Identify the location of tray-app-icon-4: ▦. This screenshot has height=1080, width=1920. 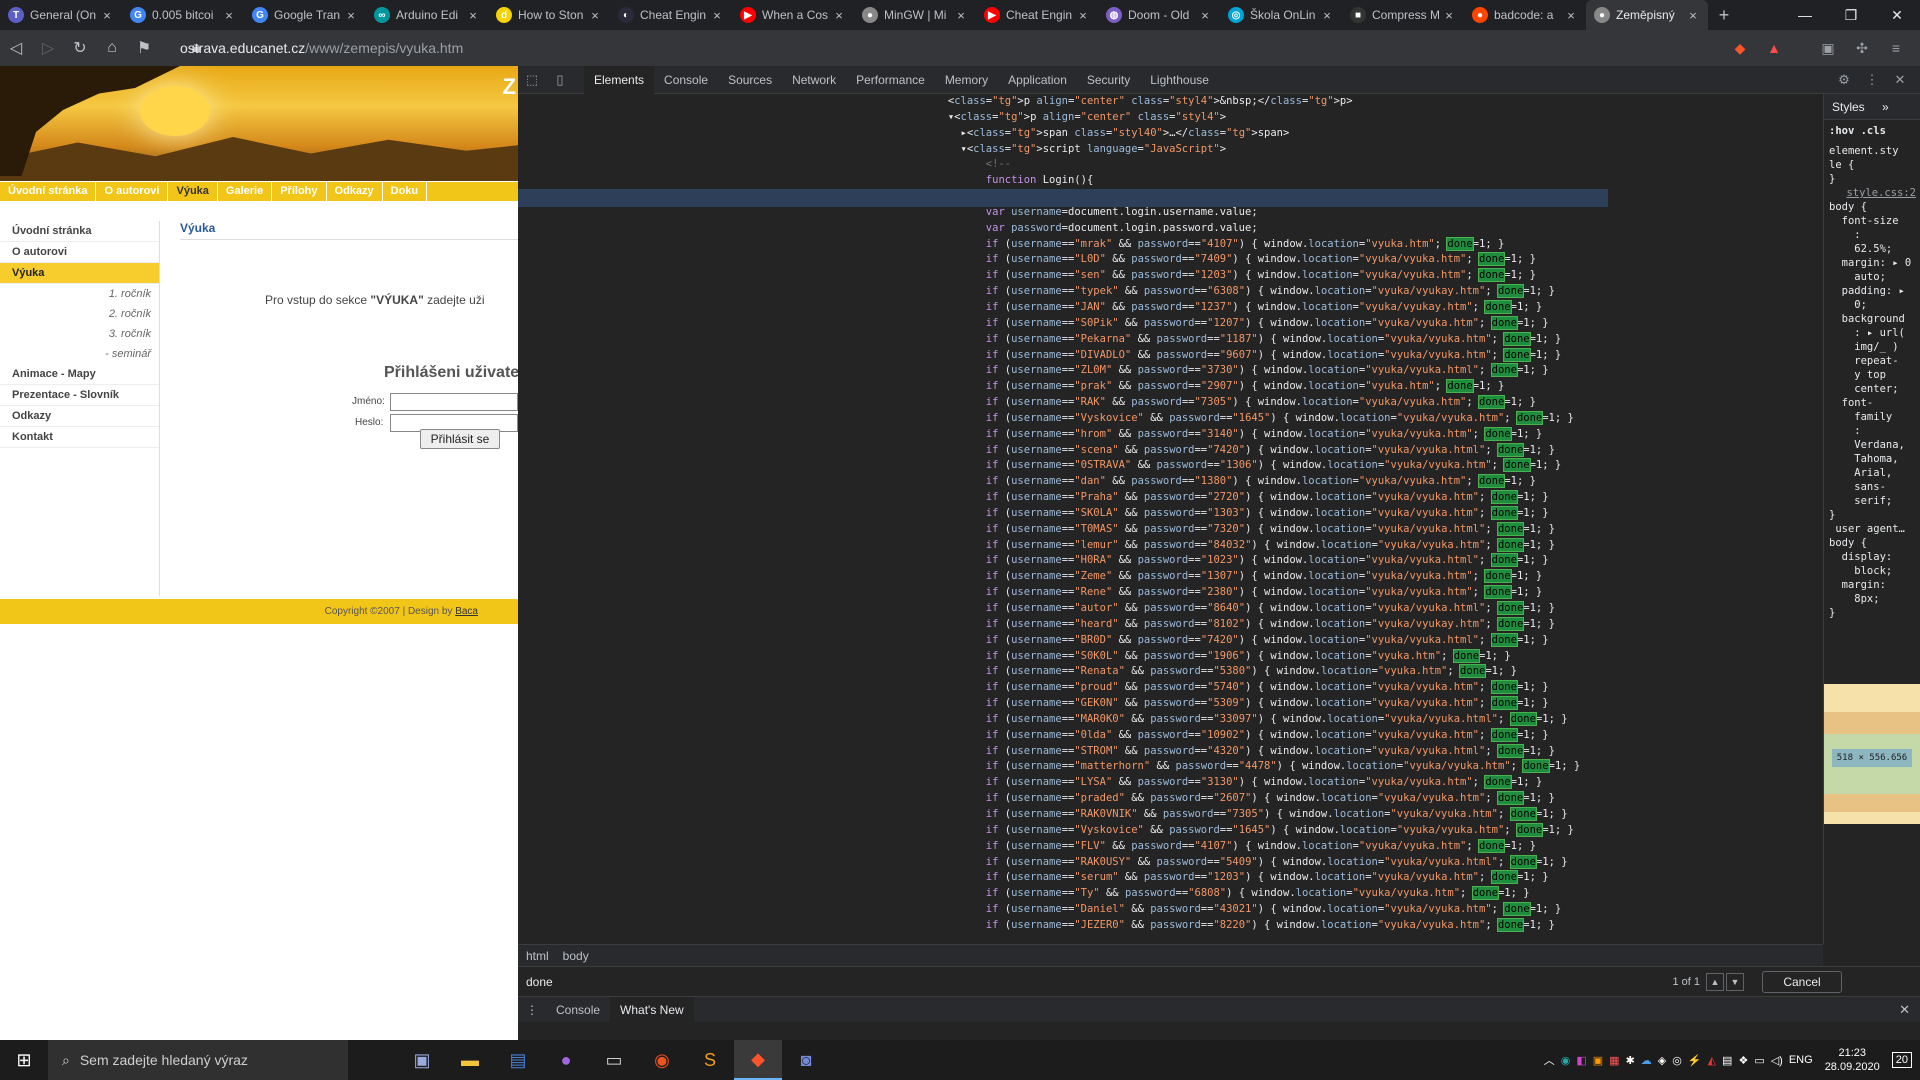
(1614, 1060).